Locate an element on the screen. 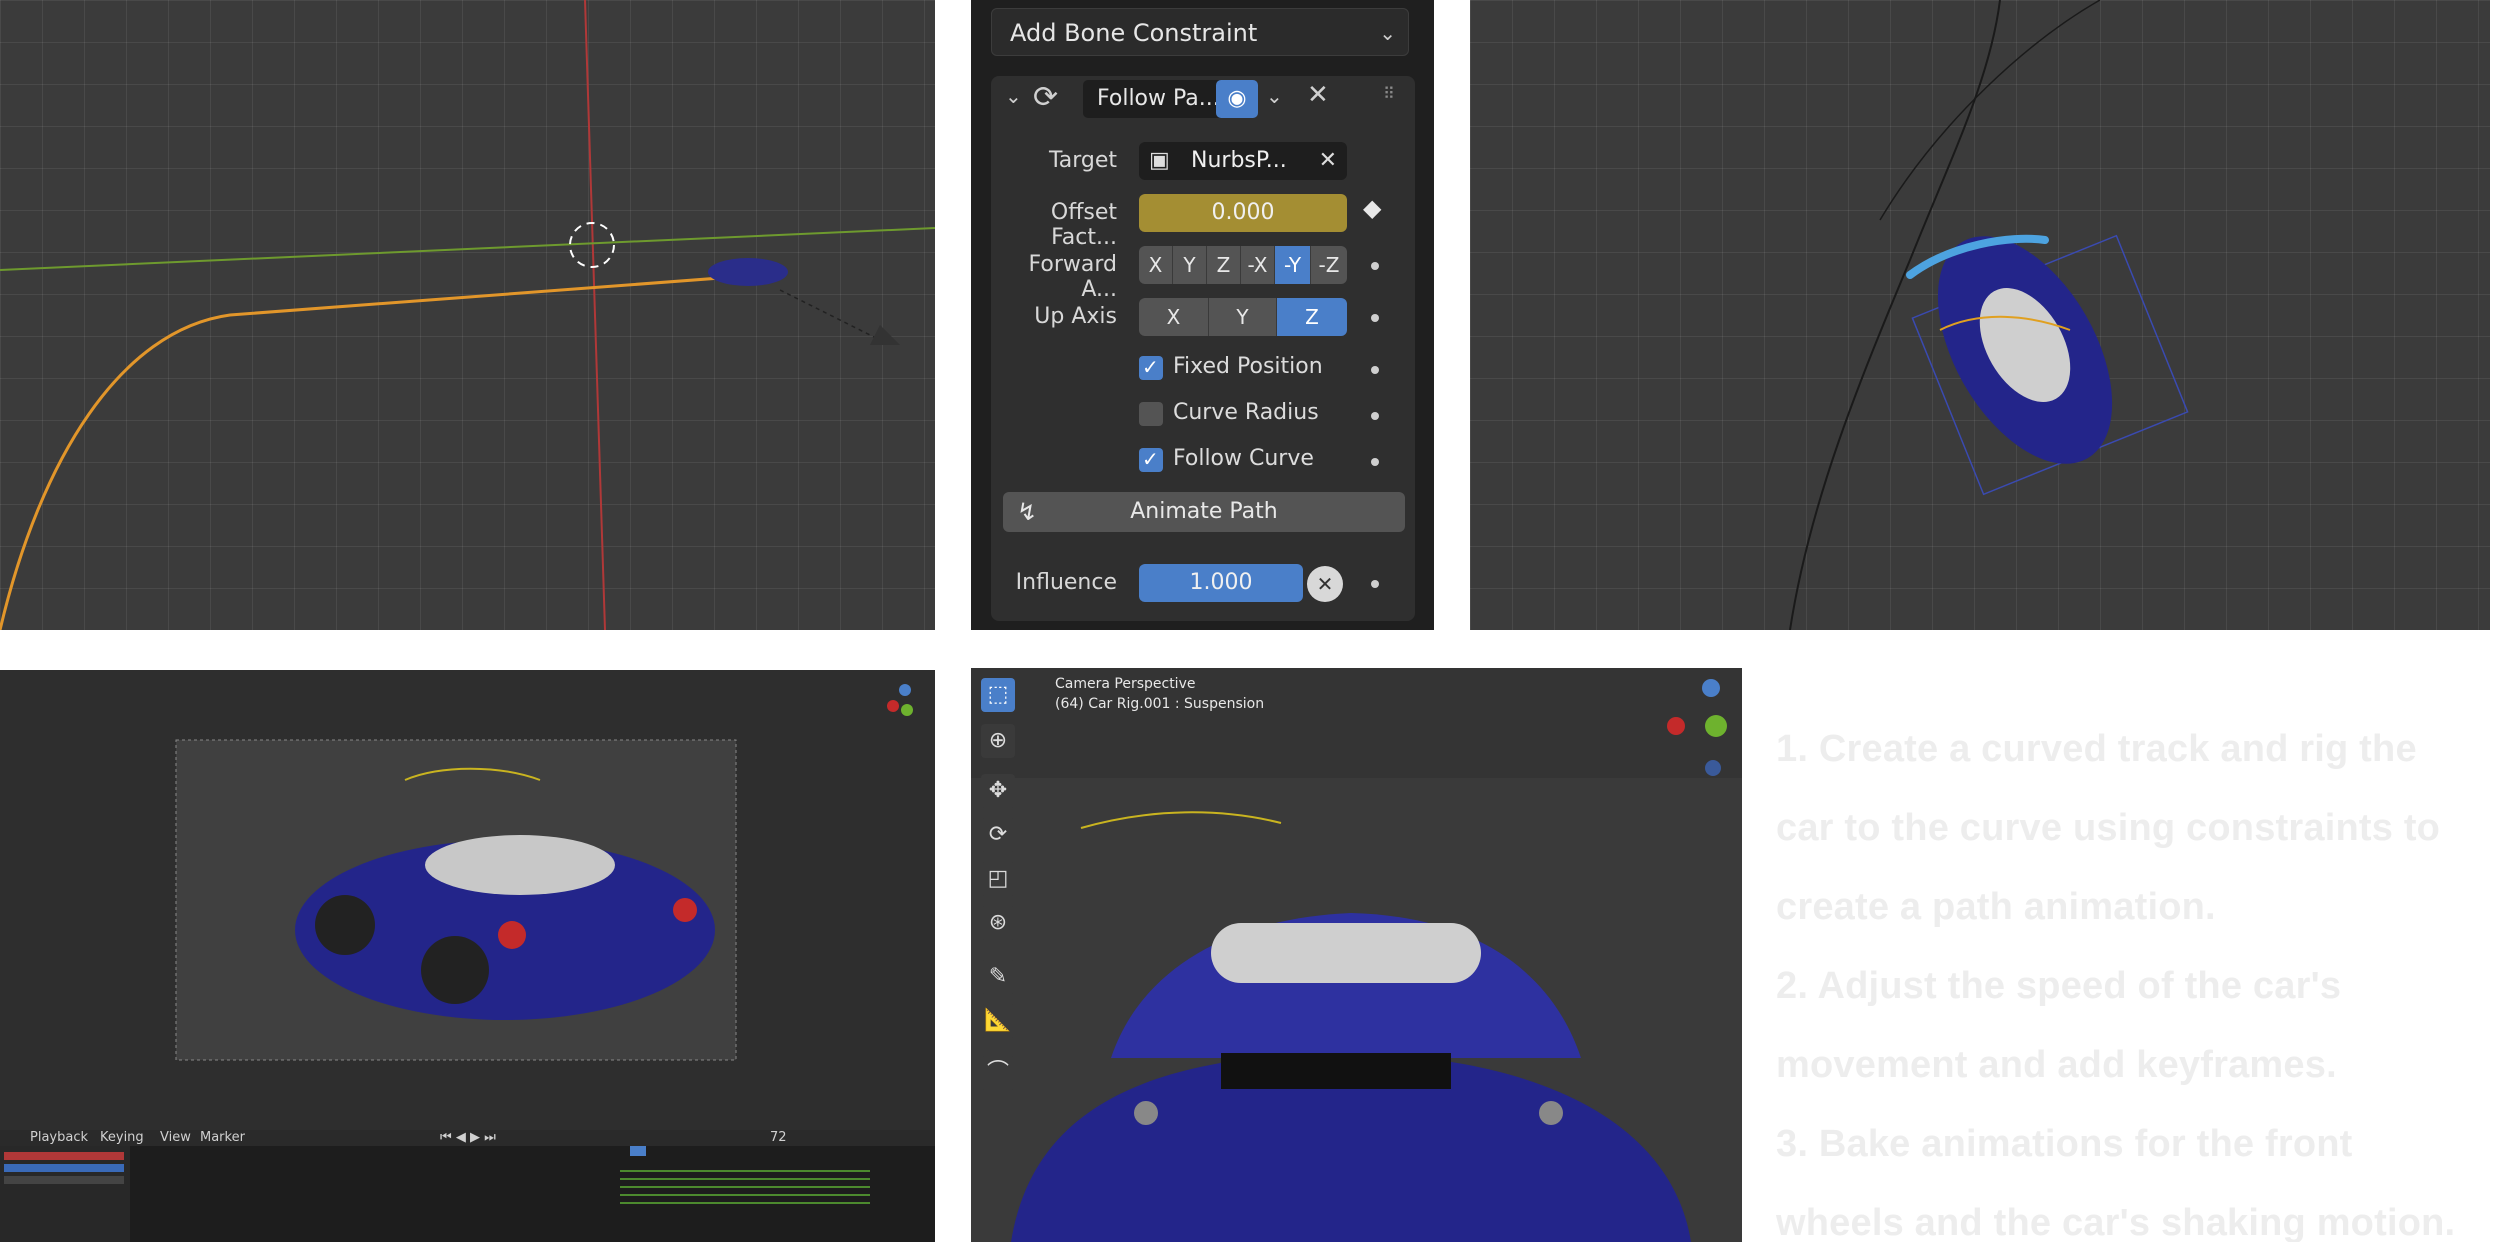 Image resolution: width=2500 pixels, height=1242 pixels. close-icon: ✕ is located at coordinates (1318, 95).